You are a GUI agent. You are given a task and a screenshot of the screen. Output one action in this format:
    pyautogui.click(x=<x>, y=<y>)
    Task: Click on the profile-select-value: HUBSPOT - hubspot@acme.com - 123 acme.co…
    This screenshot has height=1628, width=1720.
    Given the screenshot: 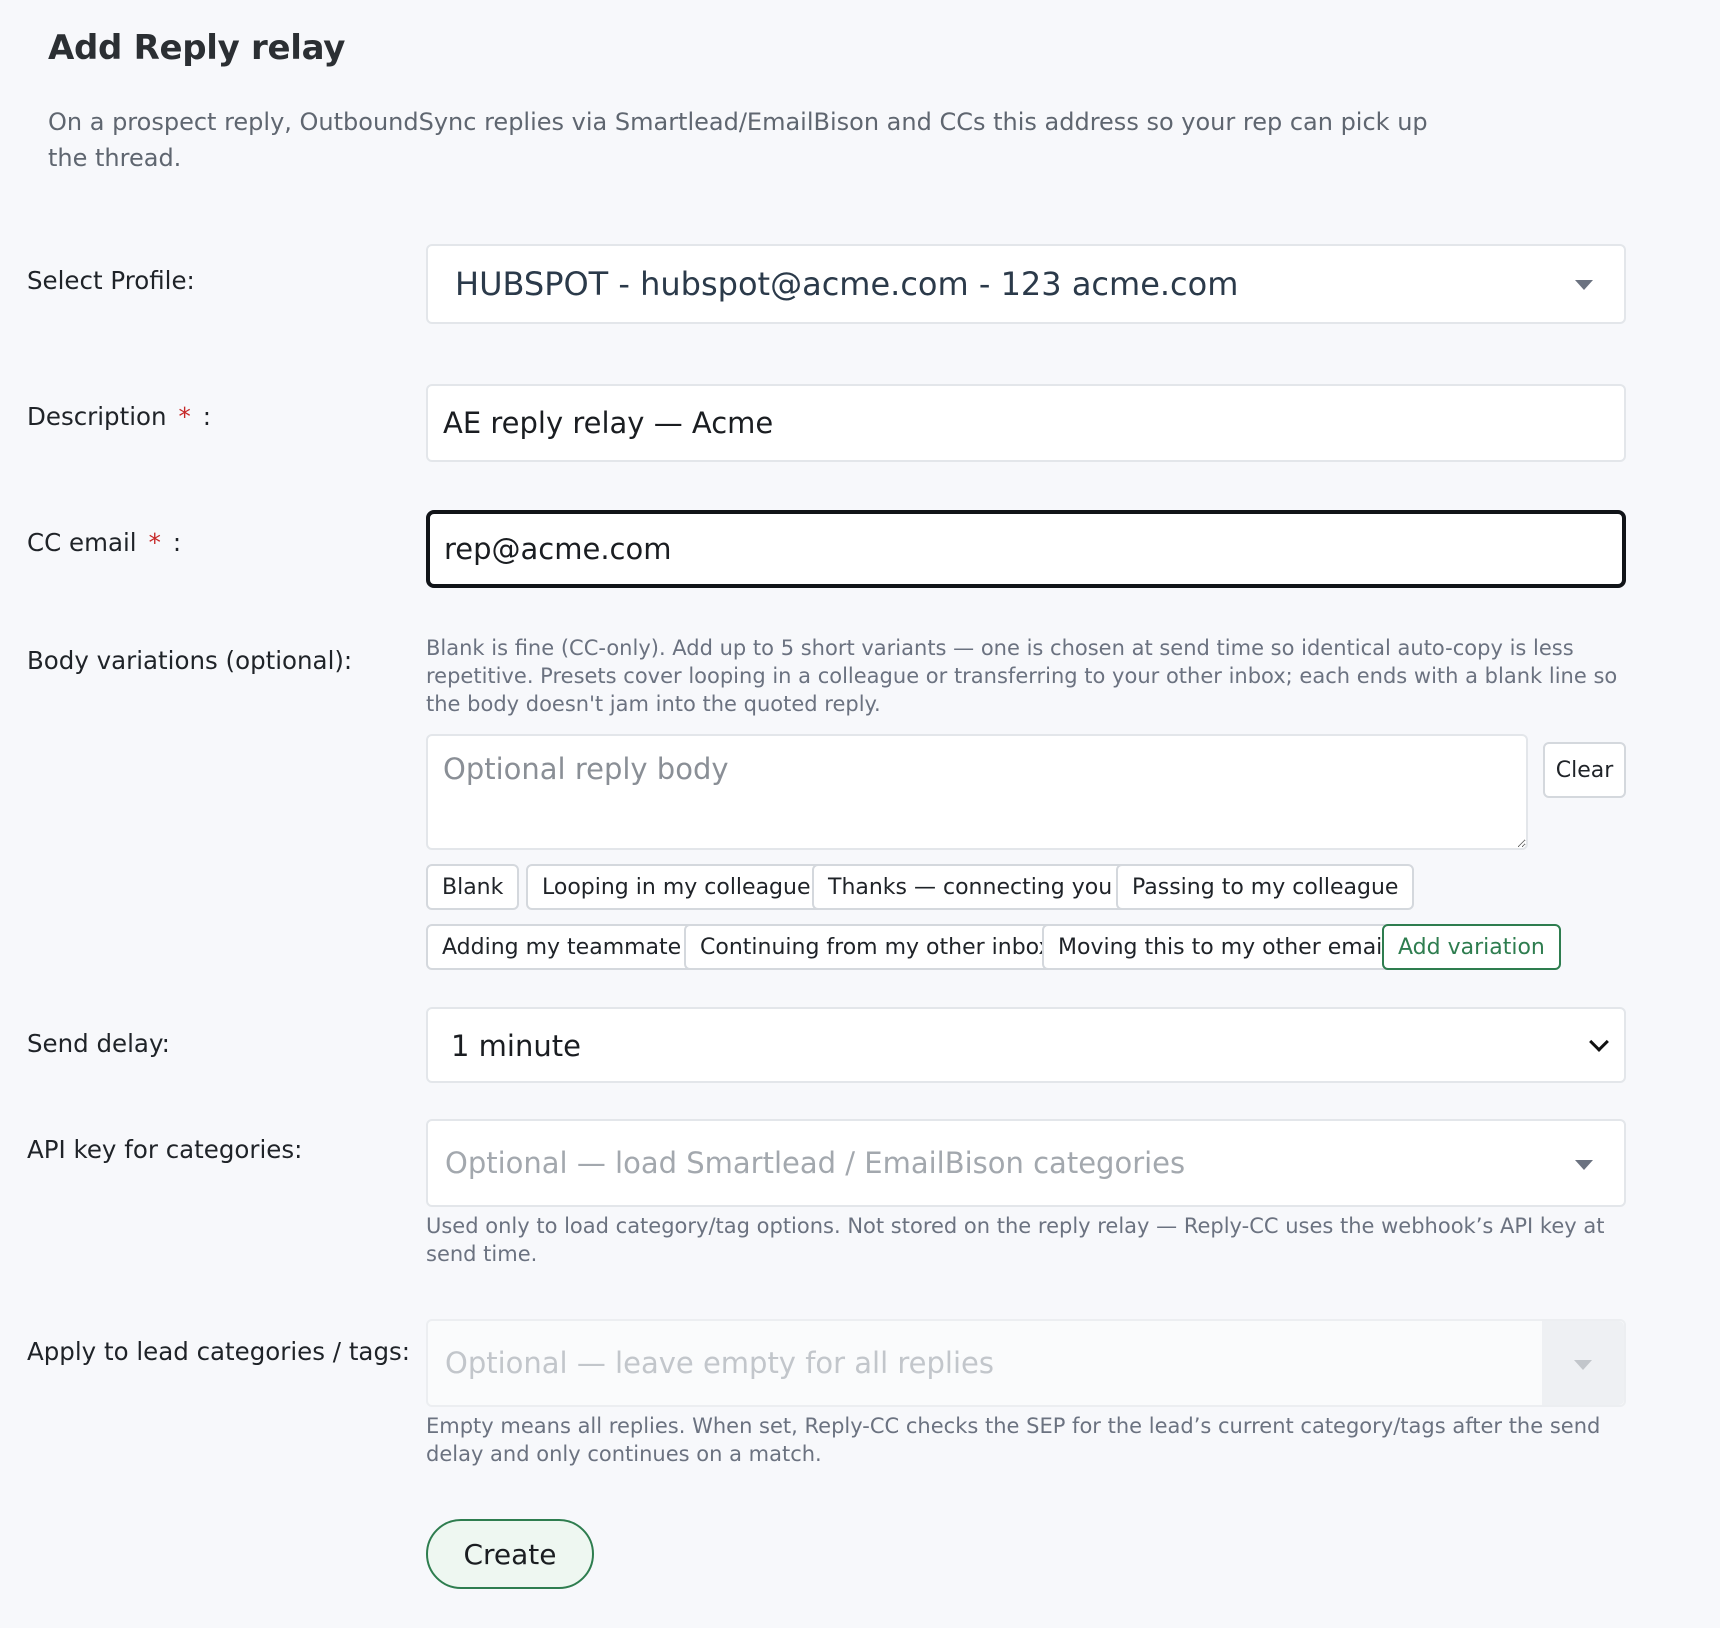 What is the action you would take?
    pyautogui.click(x=847, y=284)
    